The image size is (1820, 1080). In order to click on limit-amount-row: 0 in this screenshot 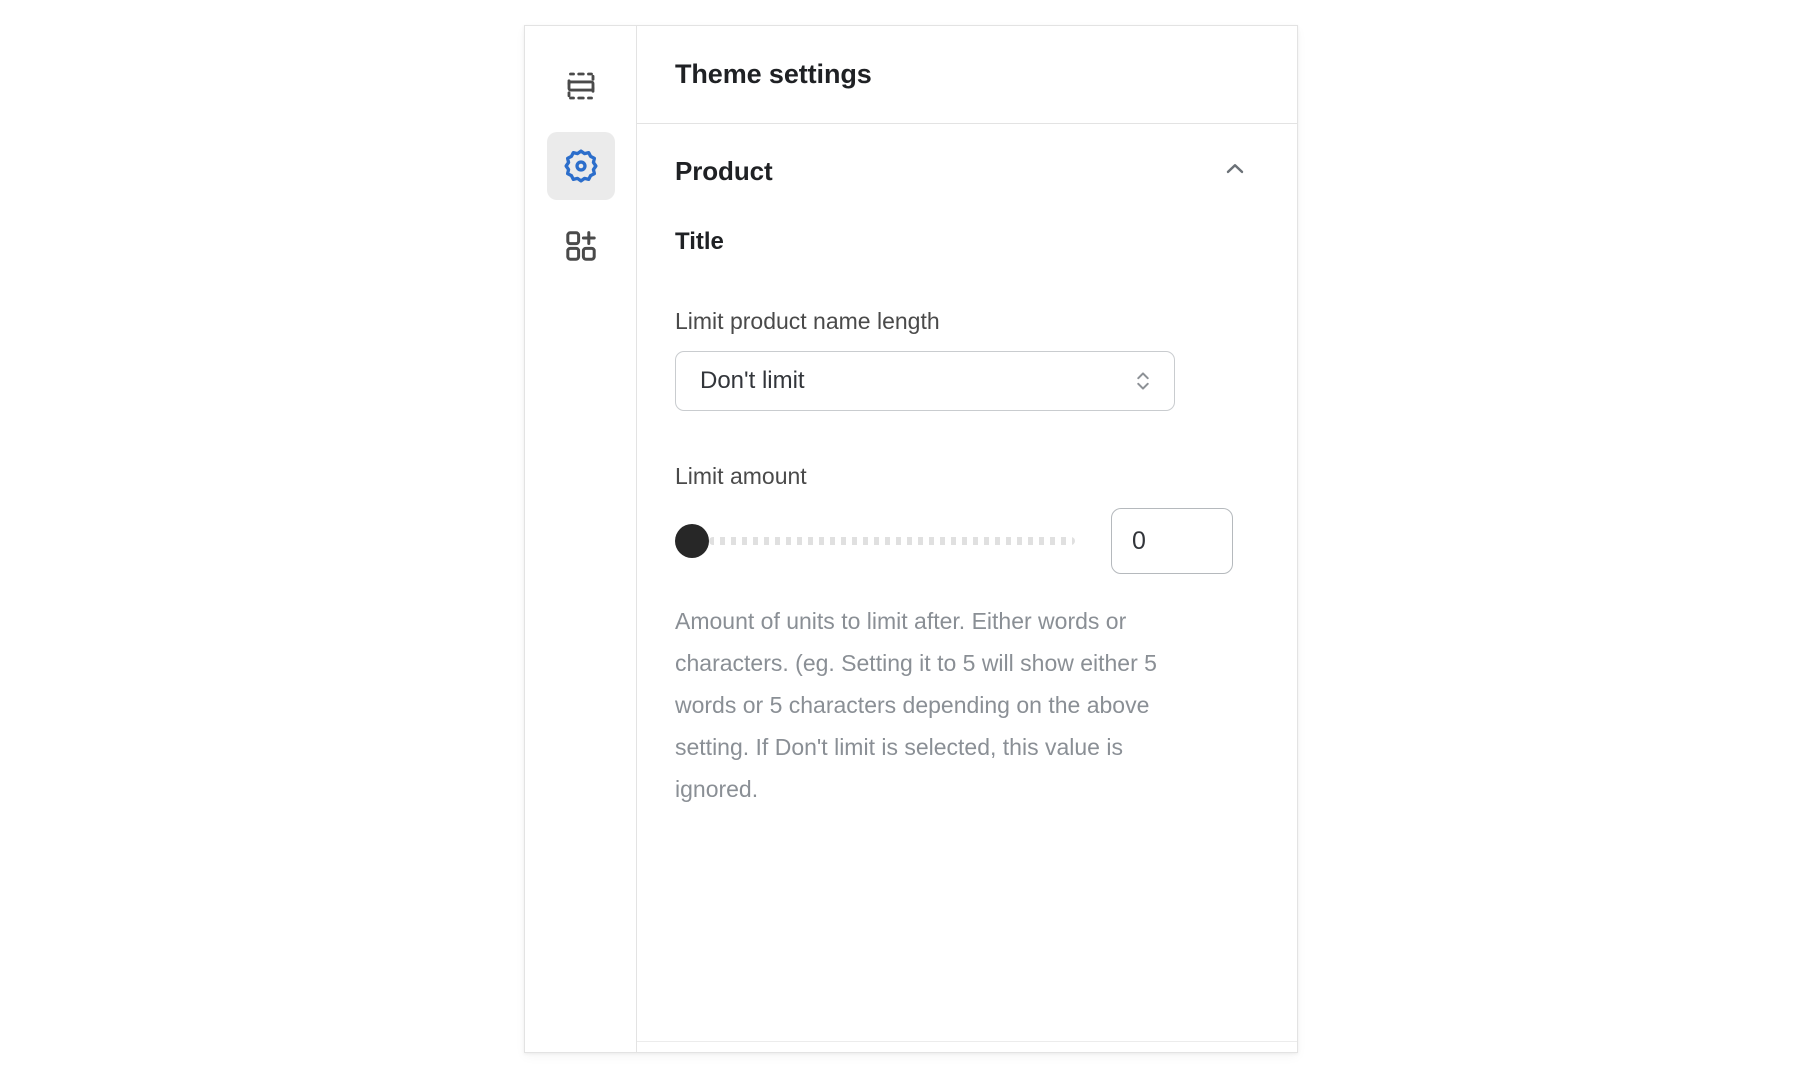, I will do `click(967, 541)`.